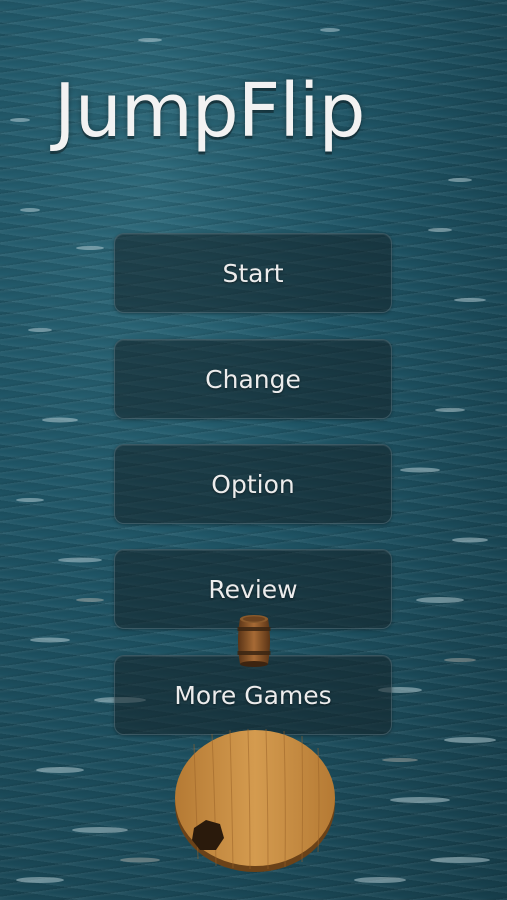 This screenshot has height=900, width=507. Describe the element at coordinates (254, 641) in the screenshot. I see `barrel-character` at that location.